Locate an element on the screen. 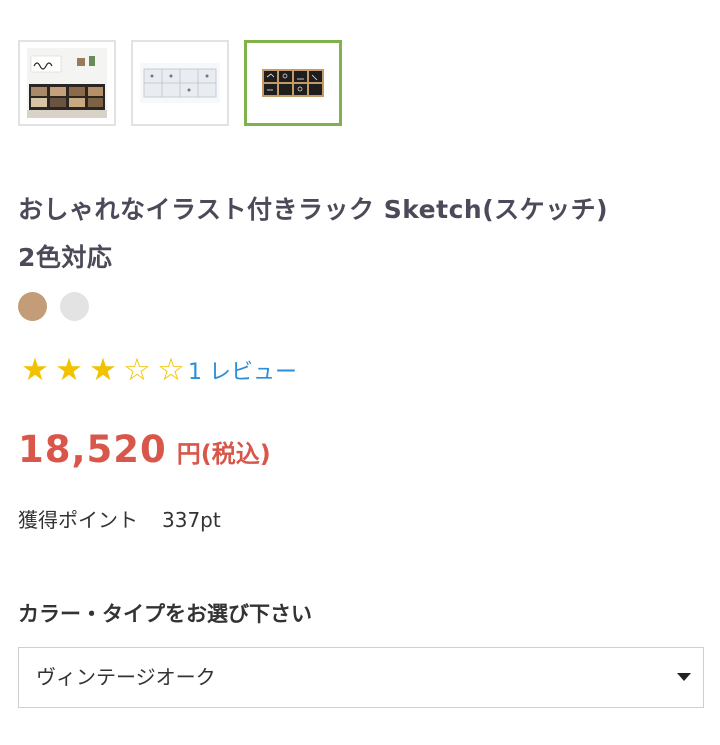 The image size is (720, 745). color-type-select: ヴィンテージオーク is located at coordinates (361, 677).